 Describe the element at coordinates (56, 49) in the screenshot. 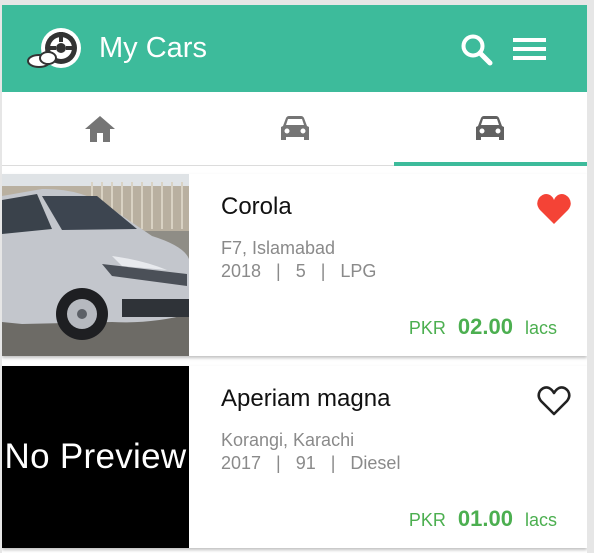

I see `steering-wheel-logo-icon` at that location.